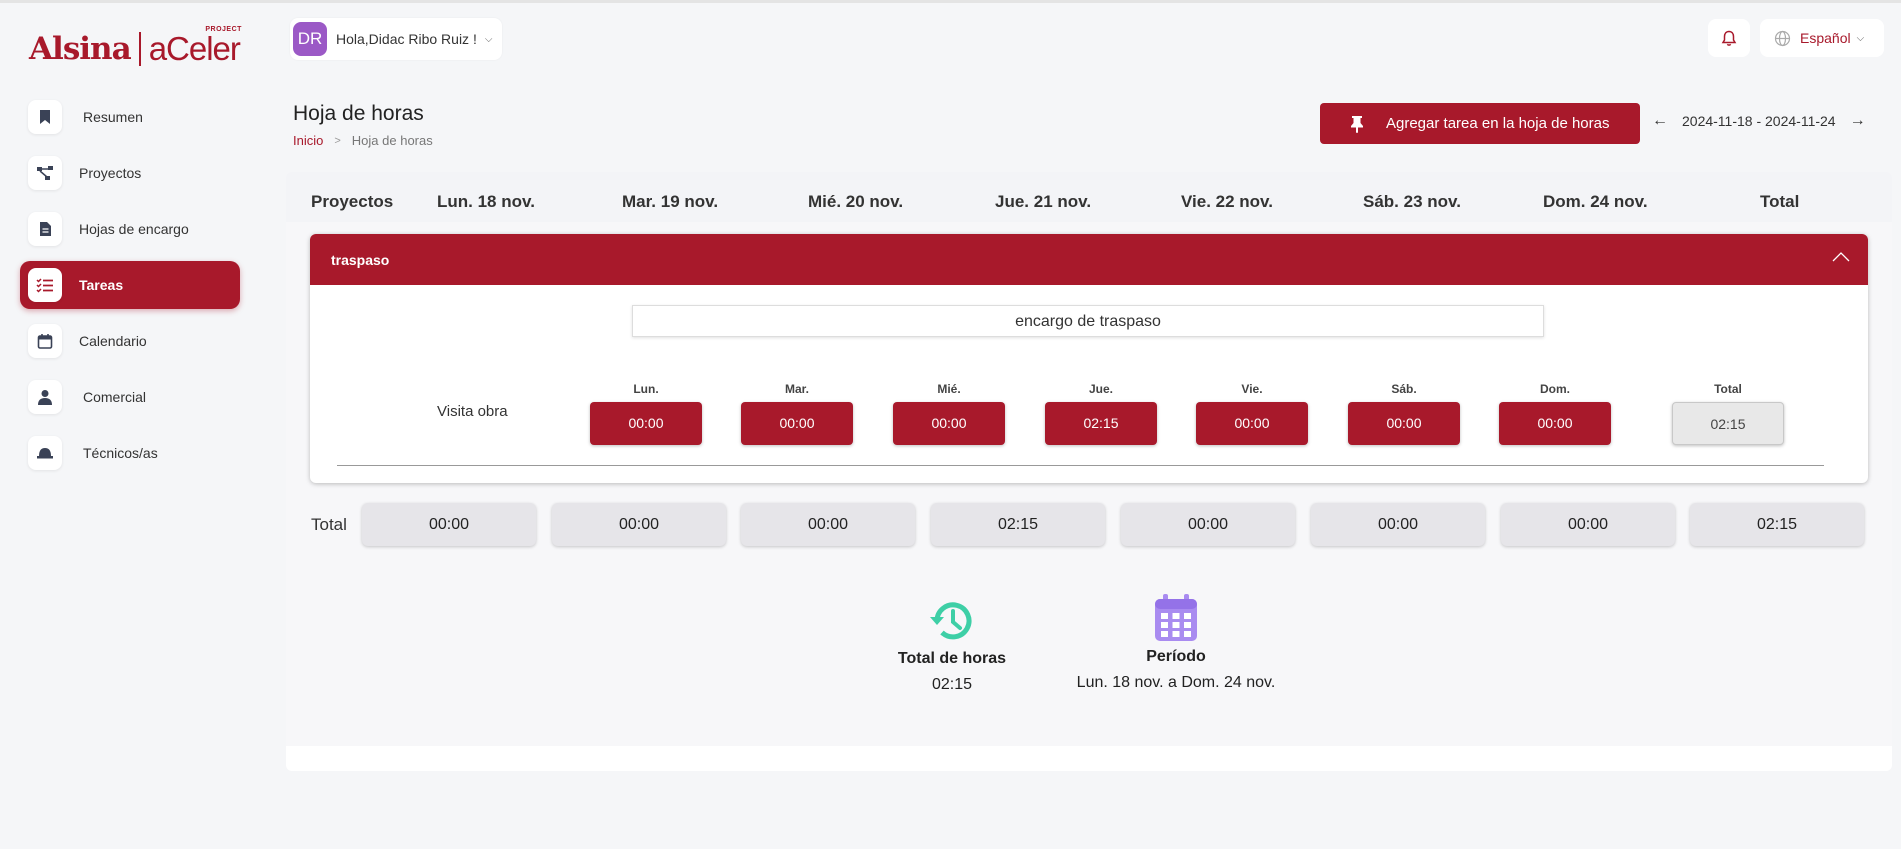 The width and height of the screenshot is (1901, 849). I want to click on day-cell-thu: Jue. 02:15, so click(1101, 413).